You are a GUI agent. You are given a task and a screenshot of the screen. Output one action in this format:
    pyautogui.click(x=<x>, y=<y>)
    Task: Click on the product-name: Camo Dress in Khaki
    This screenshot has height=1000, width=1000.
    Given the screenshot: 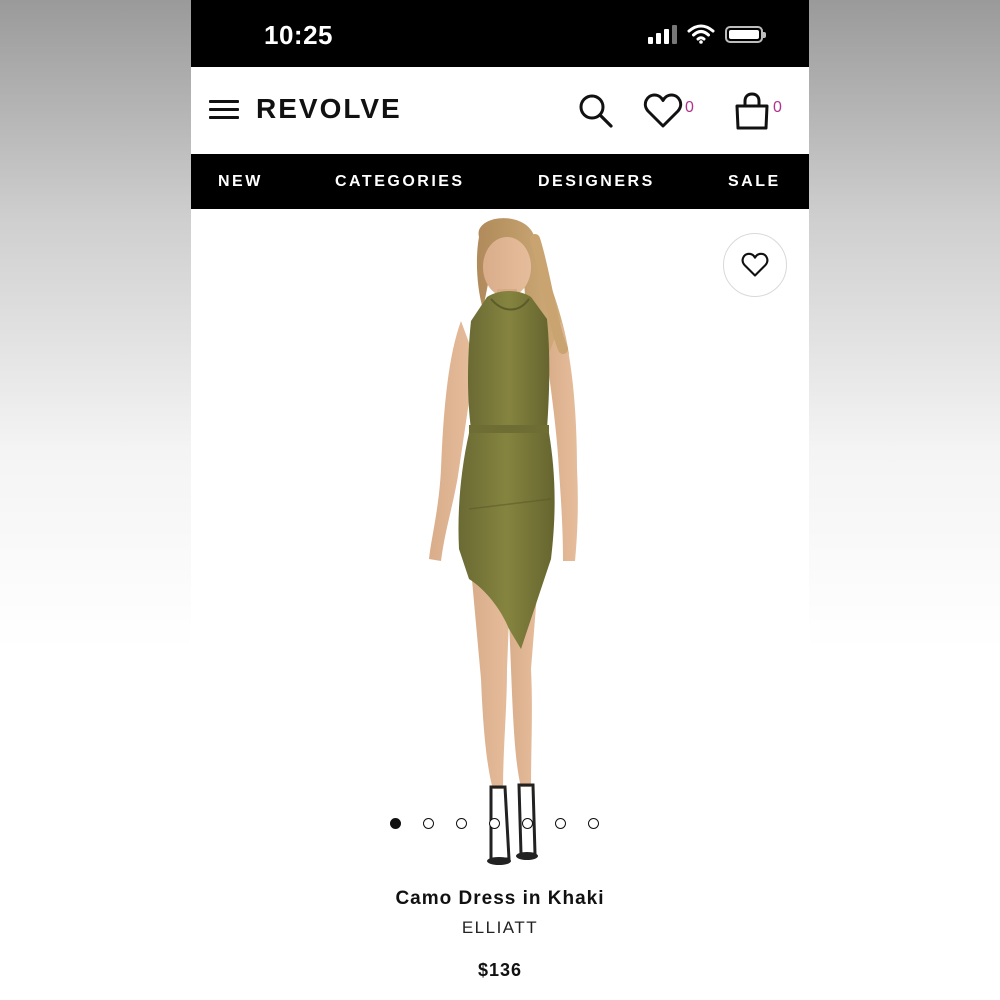 What is the action you would take?
    pyautogui.click(x=500, y=898)
    